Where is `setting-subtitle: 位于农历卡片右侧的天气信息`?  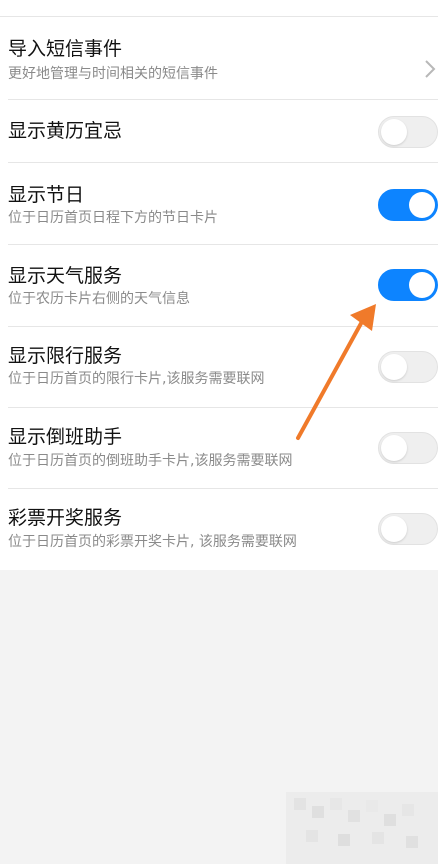 setting-subtitle: 位于农历卡片右侧的天气信息 is located at coordinates (99, 299).